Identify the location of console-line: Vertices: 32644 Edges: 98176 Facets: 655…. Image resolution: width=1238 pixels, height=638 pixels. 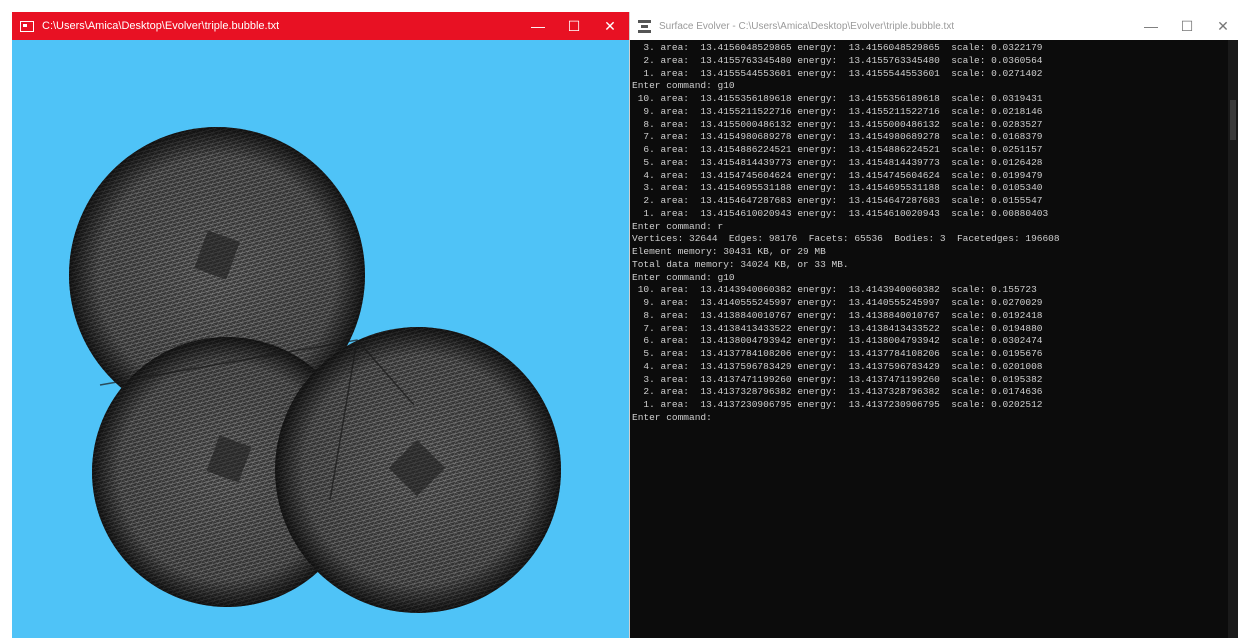
(846, 239).